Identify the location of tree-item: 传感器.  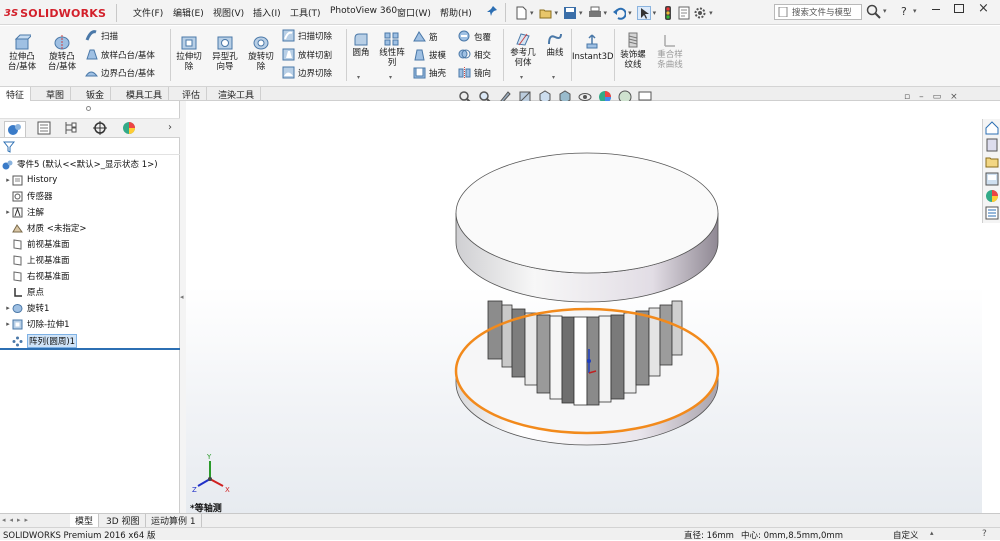
(28, 196).